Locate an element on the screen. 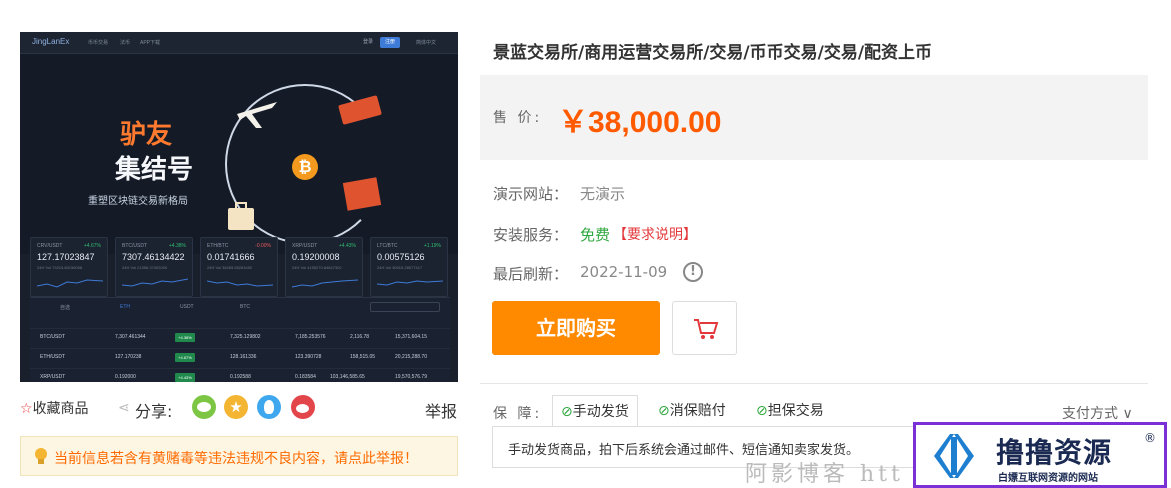 Image resolution: width=1171 pixels, height=488 pixels. tab-escrow-trade: ⊘担保交易 is located at coordinates (790, 411).